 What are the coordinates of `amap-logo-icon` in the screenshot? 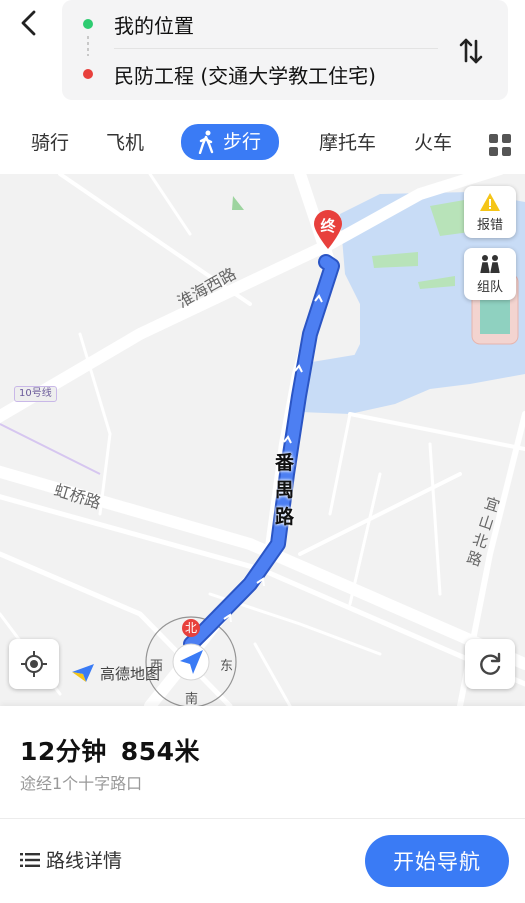 It's located at (83, 673).